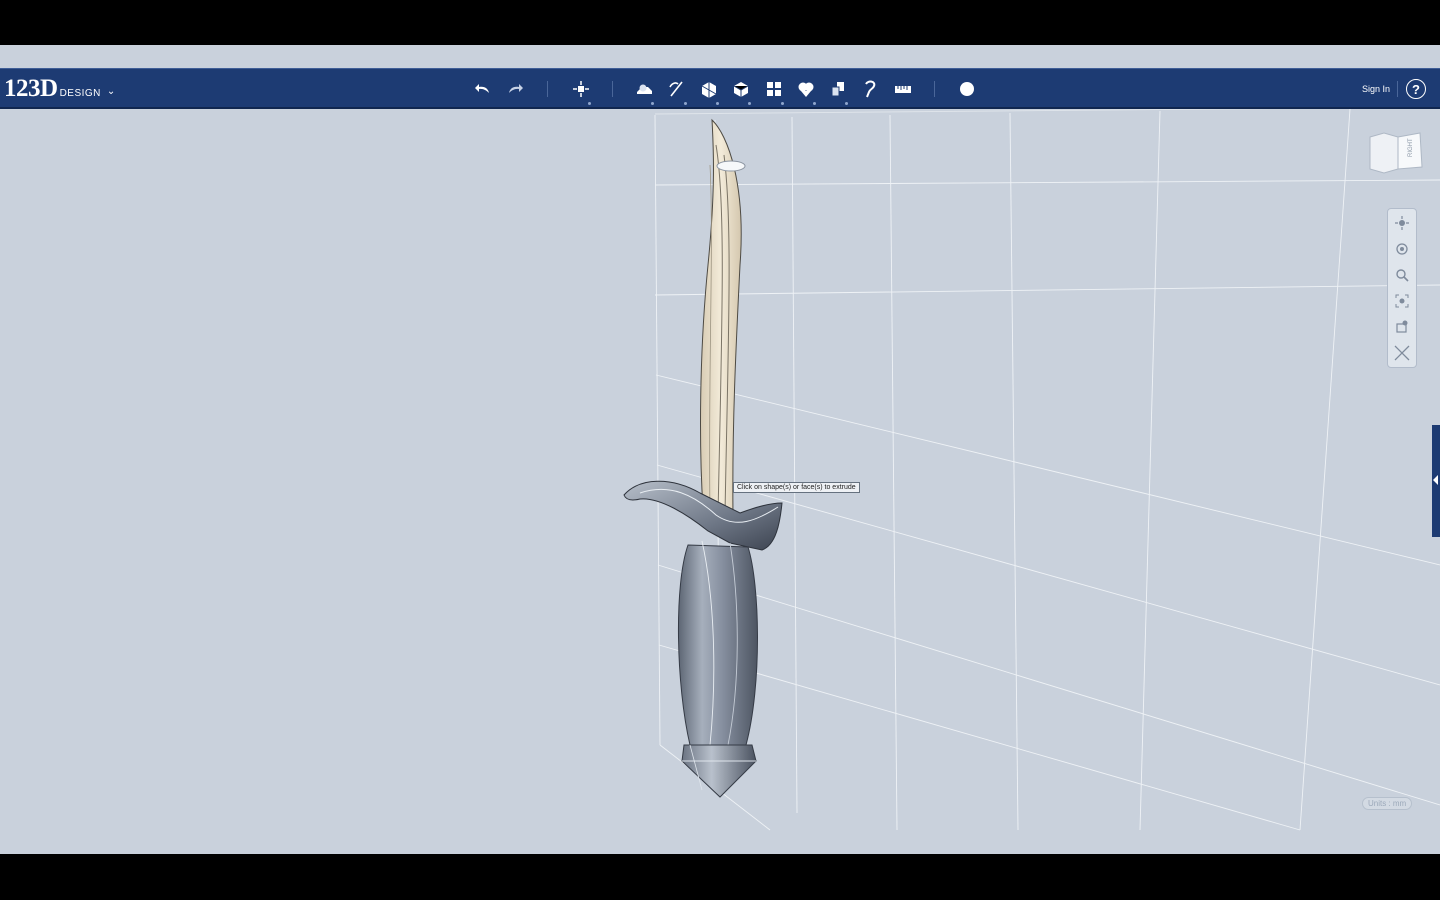 The image size is (1440, 900). I want to click on chevron-down-icon: ⌄, so click(111, 91).